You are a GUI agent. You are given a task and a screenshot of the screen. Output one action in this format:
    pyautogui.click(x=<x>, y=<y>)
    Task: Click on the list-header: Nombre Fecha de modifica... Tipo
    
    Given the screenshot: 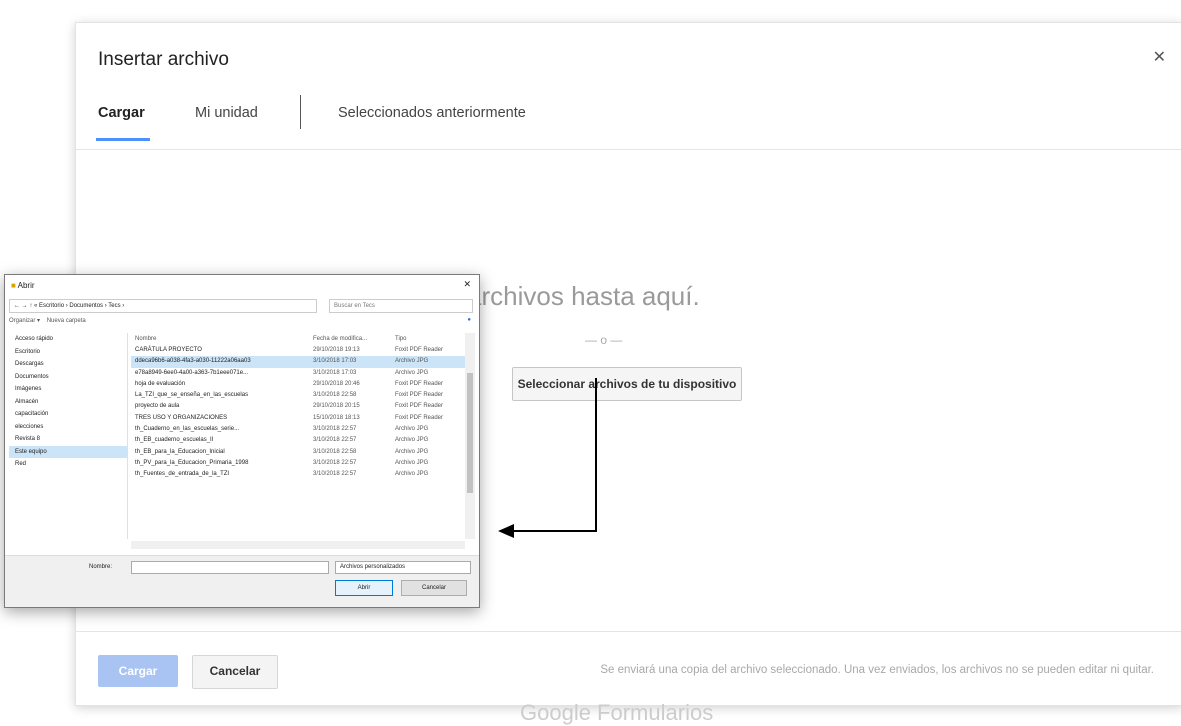 What is the action you would take?
    pyautogui.click(x=298, y=339)
    